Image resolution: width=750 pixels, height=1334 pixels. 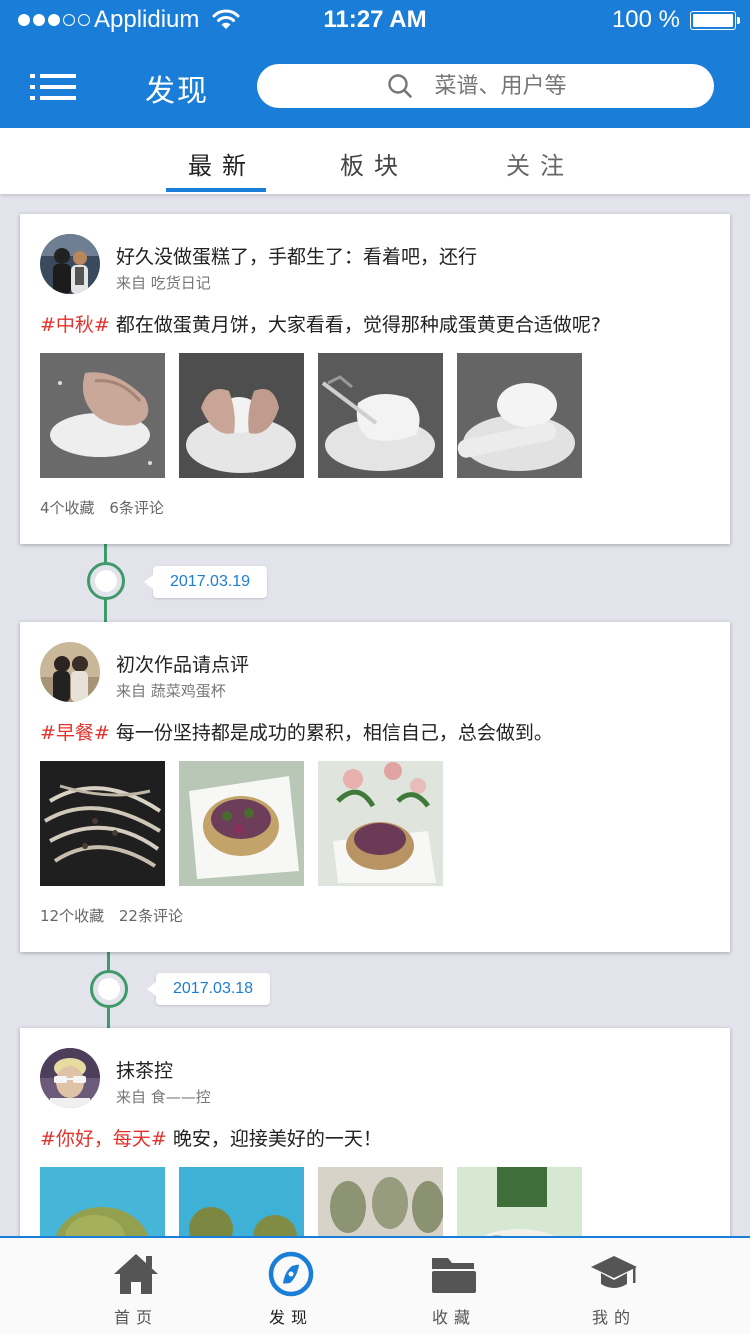 I want to click on search-bar, so click(x=485, y=86).